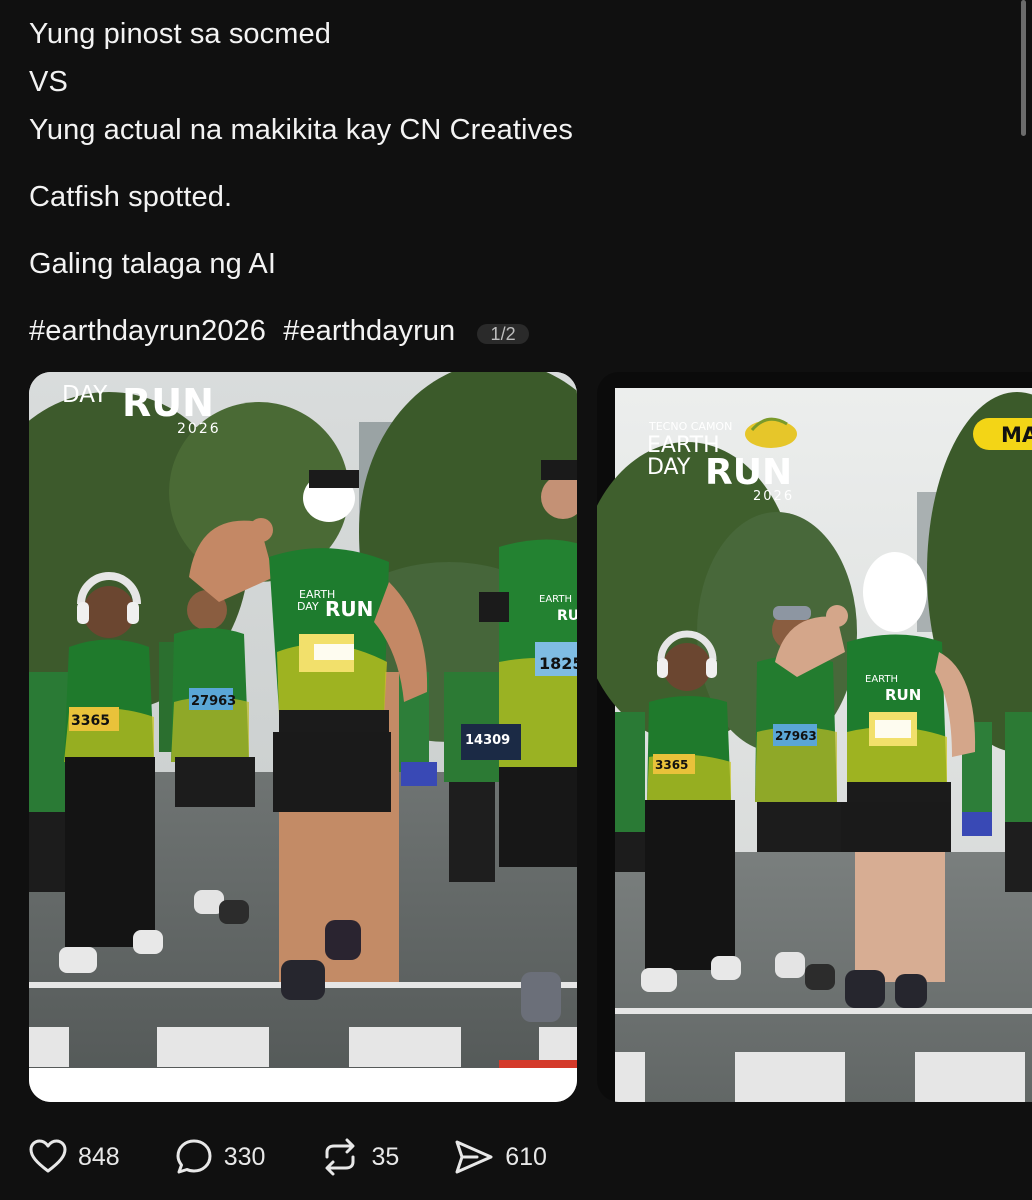 The width and height of the screenshot is (1032, 1200). I want to click on hashtag-link: #earthdayrun2026, so click(147, 331).